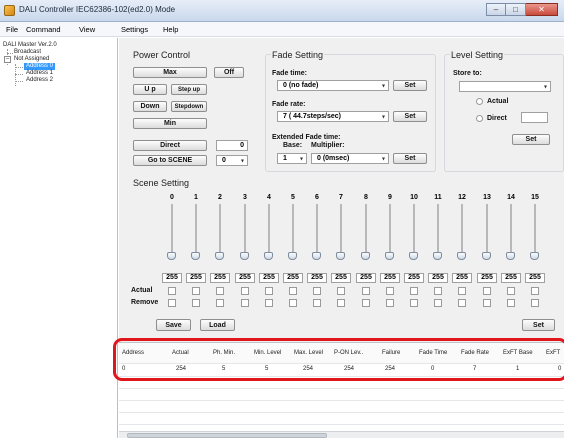  What do you see at coordinates (292, 158) in the screenshot?
I see `base-select: 1 ▾` at bounding box center [292, 158].